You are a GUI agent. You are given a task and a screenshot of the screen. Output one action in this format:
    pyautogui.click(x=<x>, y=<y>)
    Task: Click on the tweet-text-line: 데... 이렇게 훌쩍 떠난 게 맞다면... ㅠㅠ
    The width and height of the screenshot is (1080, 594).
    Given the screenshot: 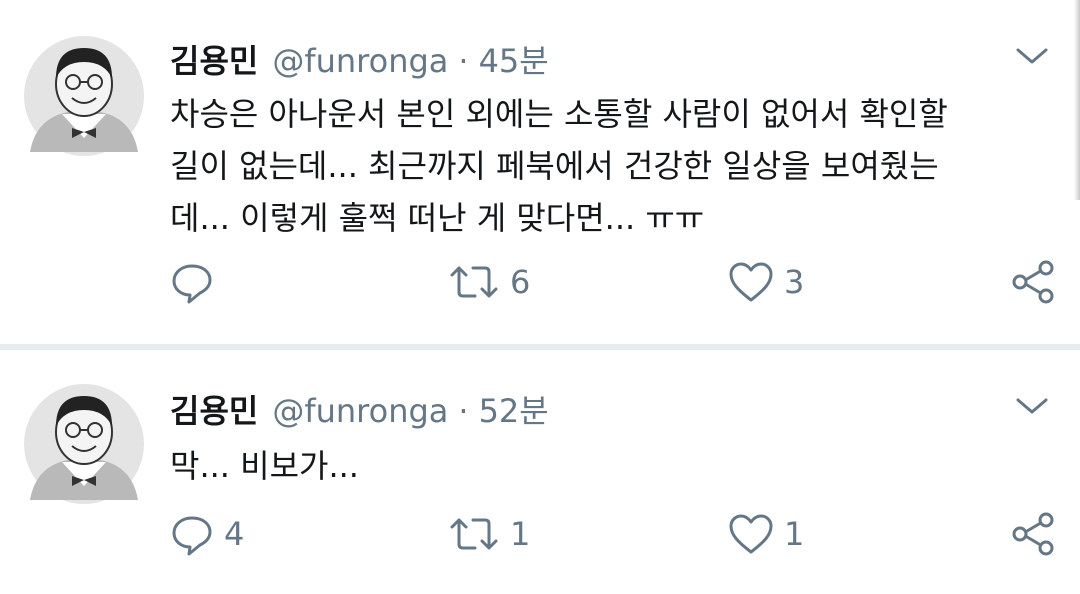 What is the action you would take?
    pyautogui.click(x=437, y=218)
    